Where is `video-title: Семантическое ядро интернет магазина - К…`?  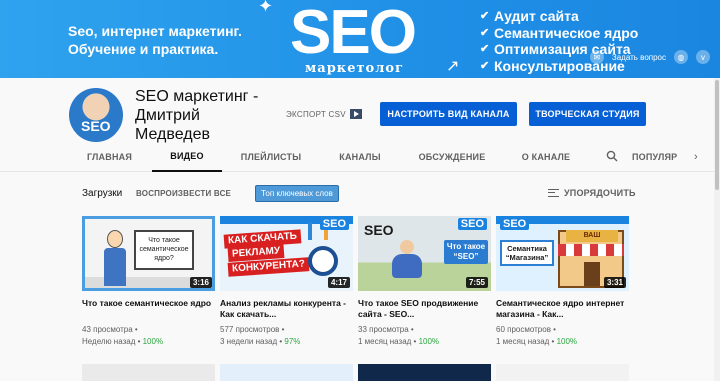 video-title: Семантическое ядро интернет магазина - К… is located at coordinates (562, 309).